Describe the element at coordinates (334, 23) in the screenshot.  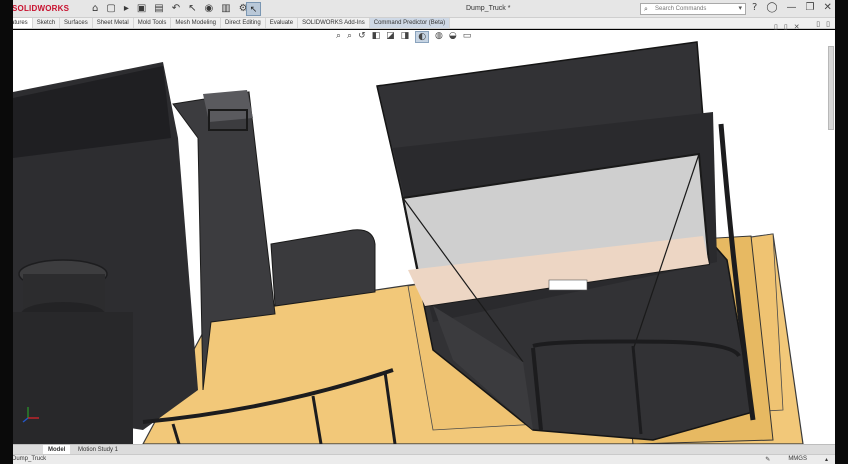
I see `tab-solidworks-add-ins: SOLIDWORKS Add-Ins` at that location.